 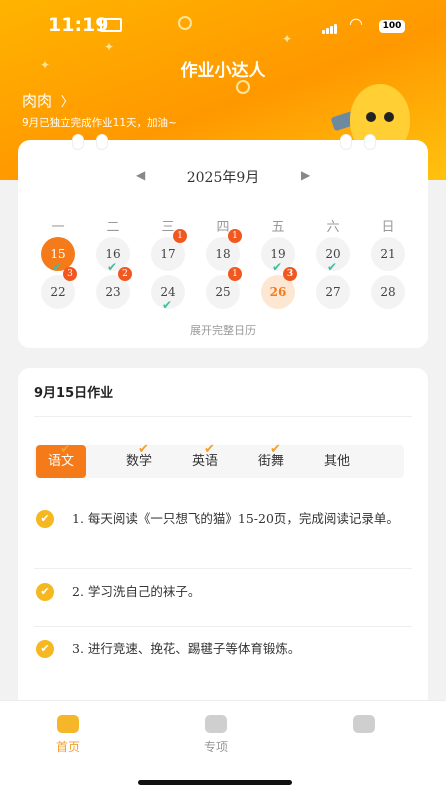 I want to click on weekday-label: 六, so click(x=333, y=227).